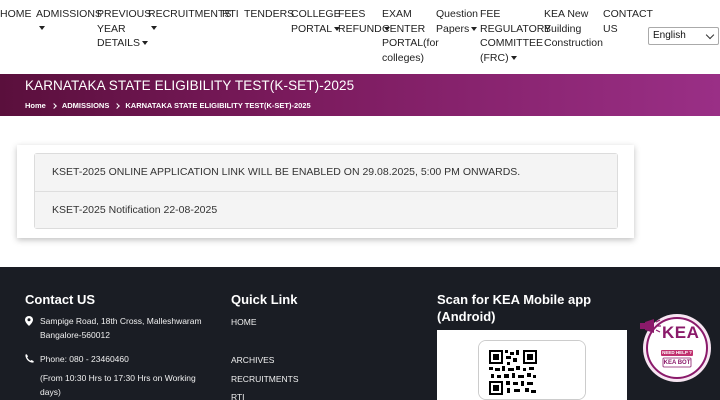 The height and width of the screenshot is (400, 720). I want to click on nav-item-tenders: TENDERS, so click(269, 14).